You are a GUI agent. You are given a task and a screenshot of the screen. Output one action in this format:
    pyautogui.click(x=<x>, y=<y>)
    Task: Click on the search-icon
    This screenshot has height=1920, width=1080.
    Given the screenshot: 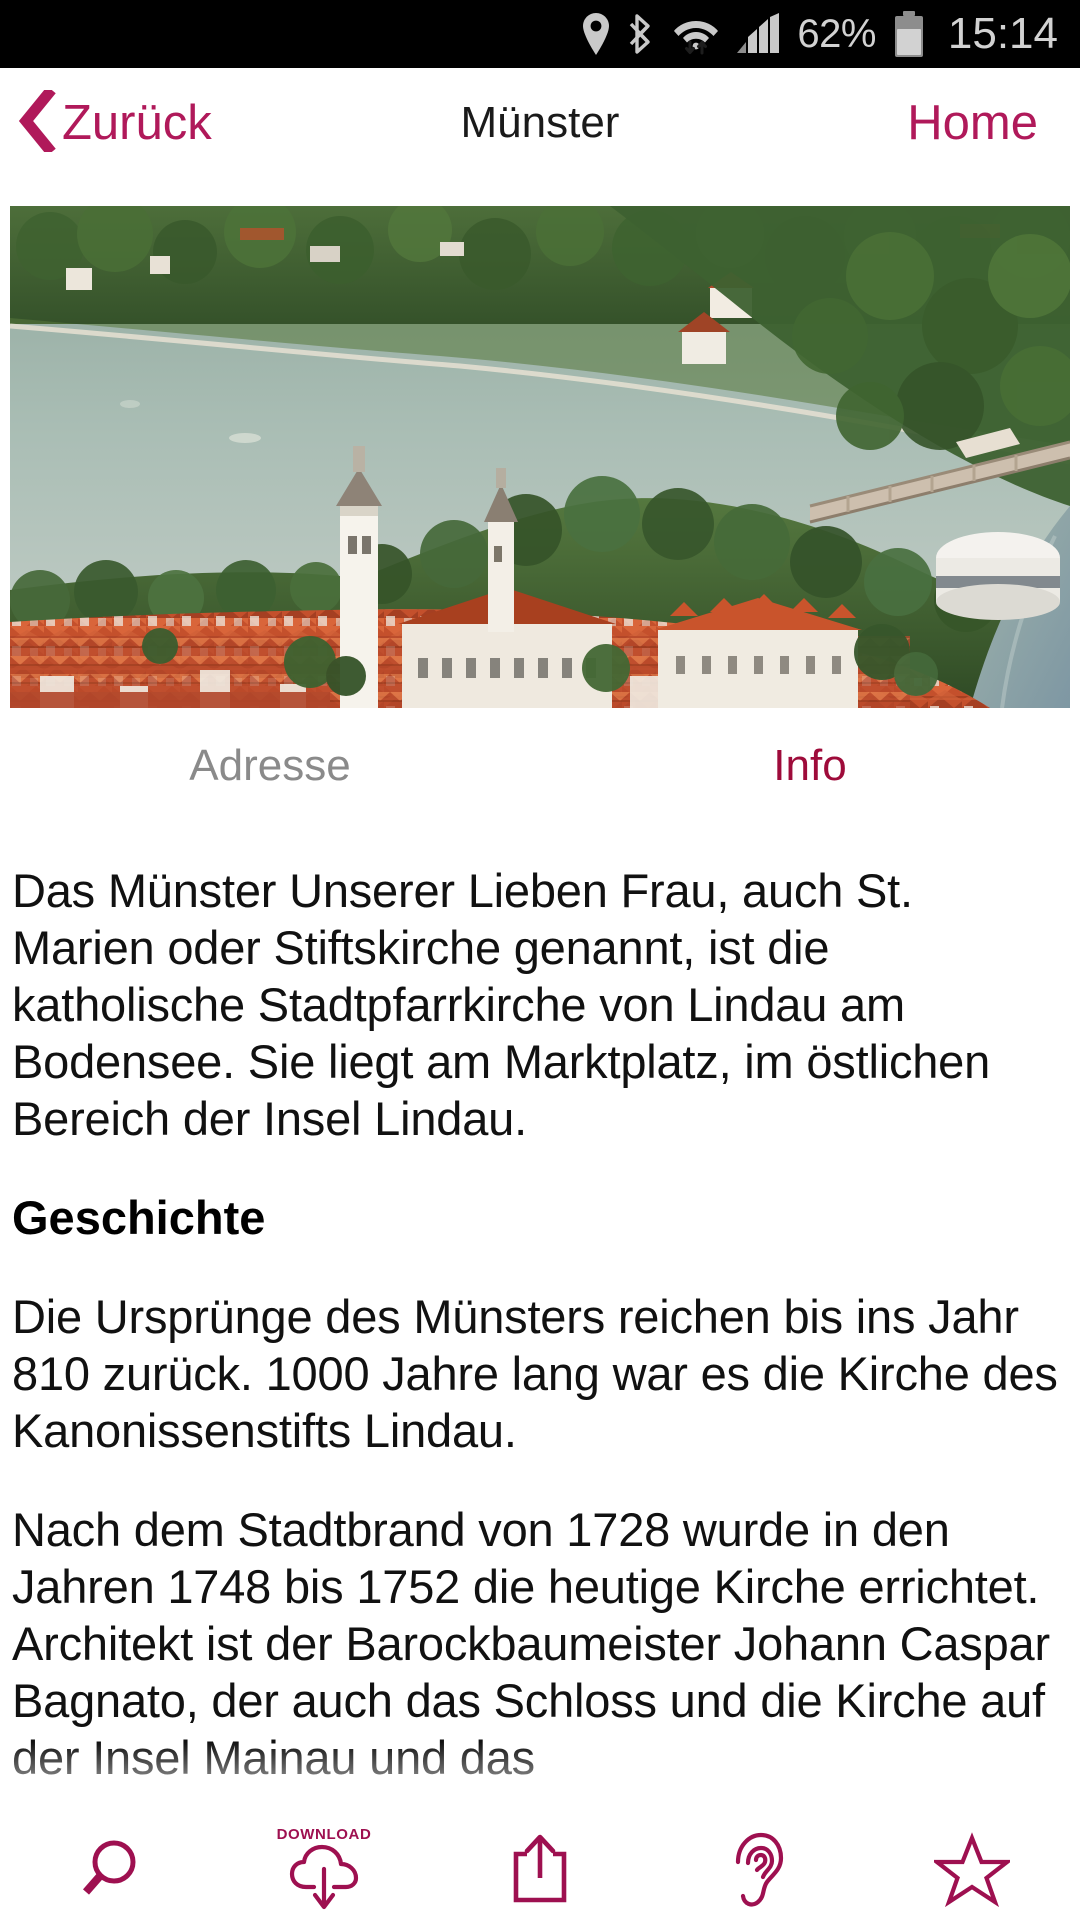 What is the action you would take?
    pyautogui.click(x=108, y=1870)
    